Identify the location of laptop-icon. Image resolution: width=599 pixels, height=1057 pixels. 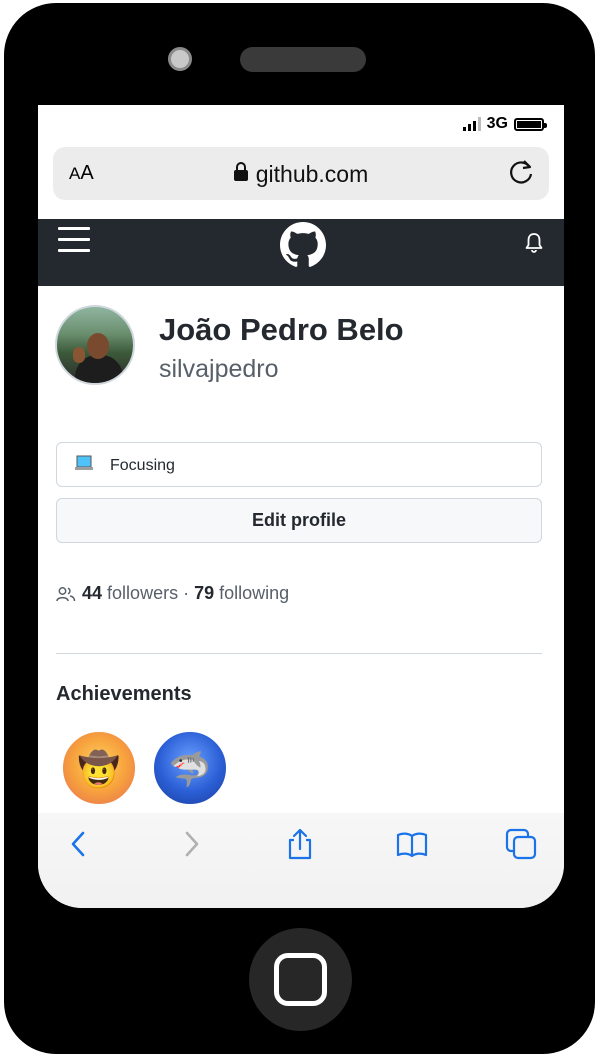
(84, 462).